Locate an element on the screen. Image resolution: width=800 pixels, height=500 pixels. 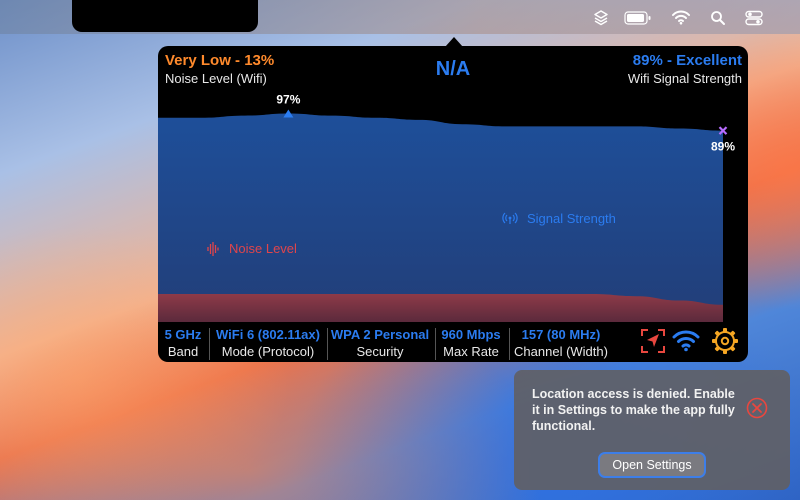
stat-band: 5 GHz Band is located at coordinates (183, 343).